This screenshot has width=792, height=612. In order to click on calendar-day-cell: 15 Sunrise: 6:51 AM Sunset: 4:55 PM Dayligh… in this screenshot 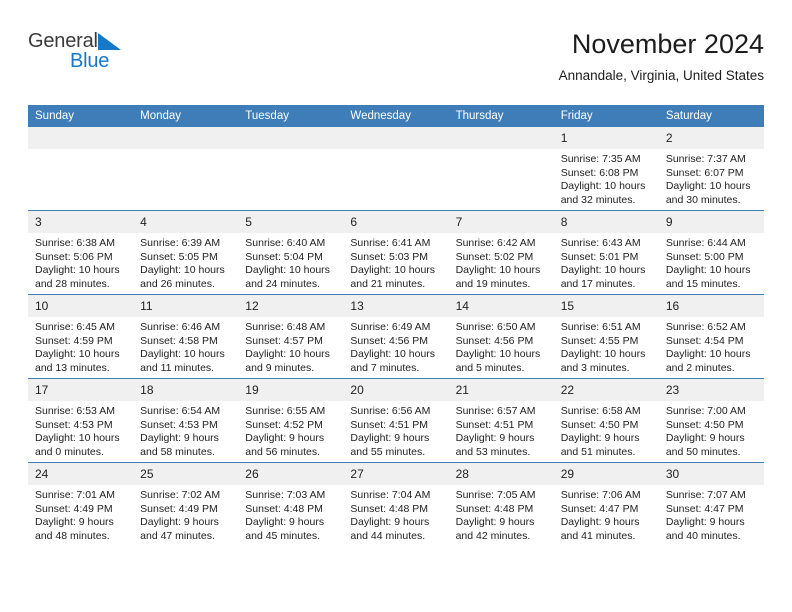, I will do `click(606, 336)`.